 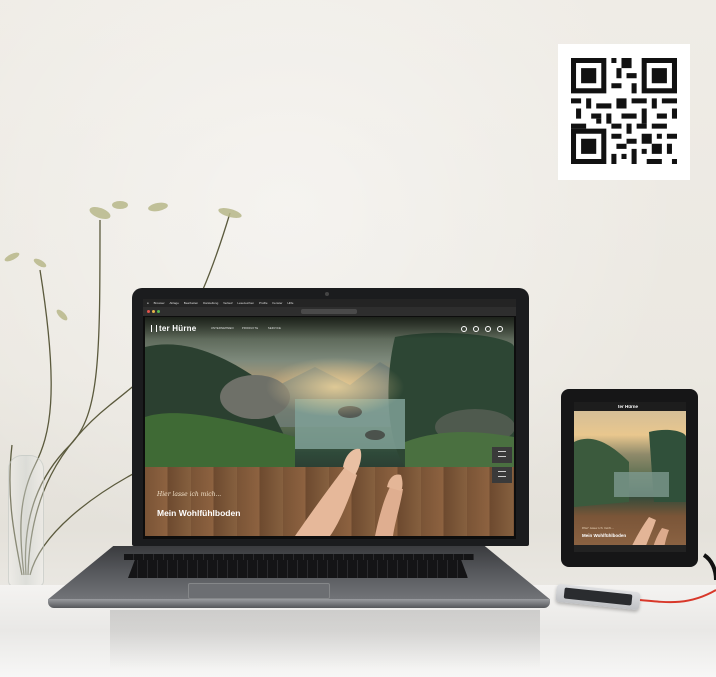 What do you see at coordinates (290, 303) in the screenshot?
I see `menu-item-hilfe: Hilfe` at bounding box center [290, 303].